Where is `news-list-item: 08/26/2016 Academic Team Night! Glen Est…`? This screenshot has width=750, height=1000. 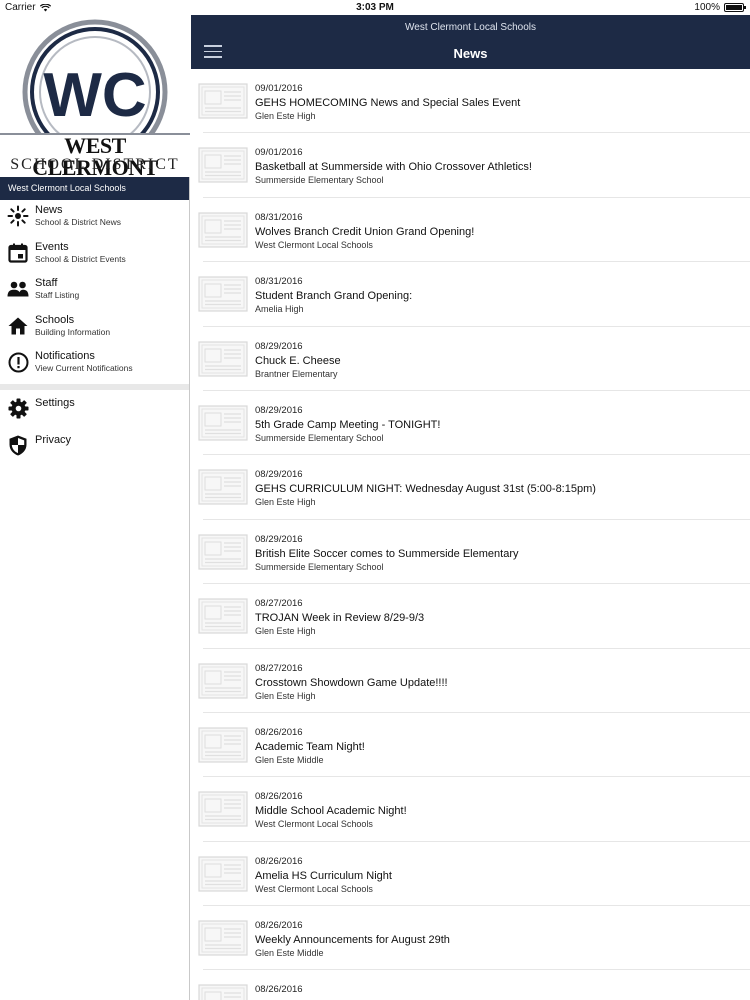 news-list-item: 08/26/2016 Academic Team Night! Glen Est… is located at coordinates (474, 745).